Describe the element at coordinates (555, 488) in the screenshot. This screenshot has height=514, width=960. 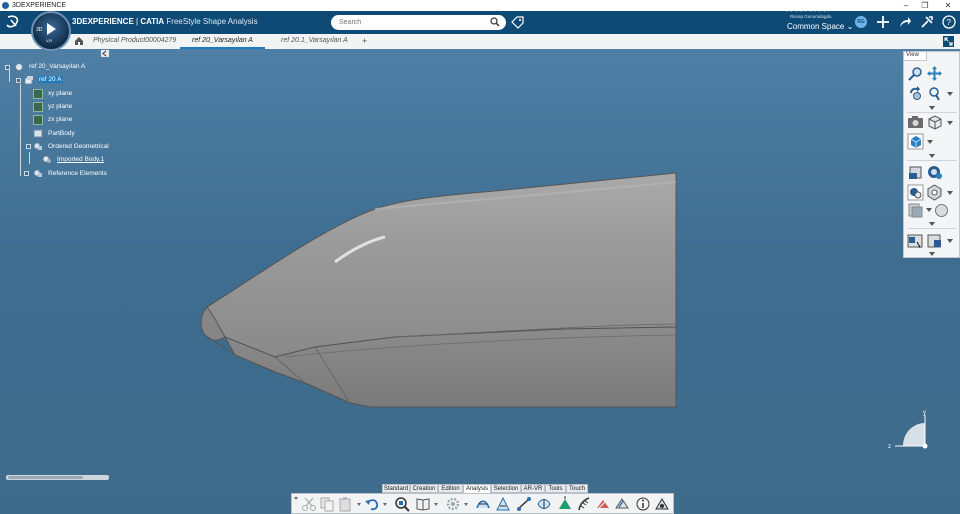
I see `tab-tools: Tools` at that location.